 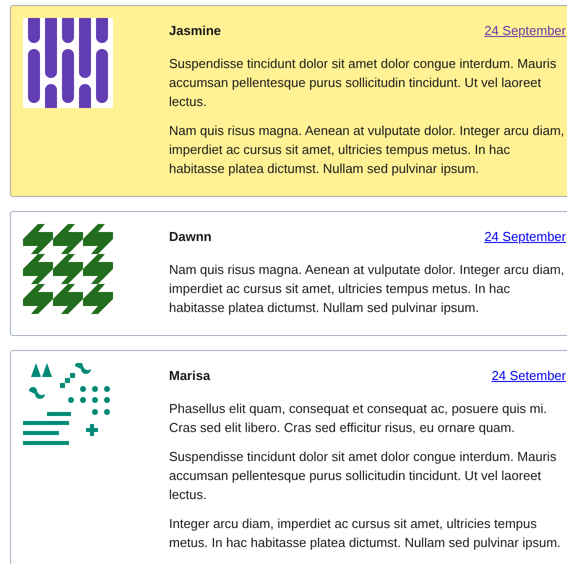 What do you see at coordinates (195, 31) in the screenshot?
I see `author-name: Jasmine` at bounding box center [195, 31].